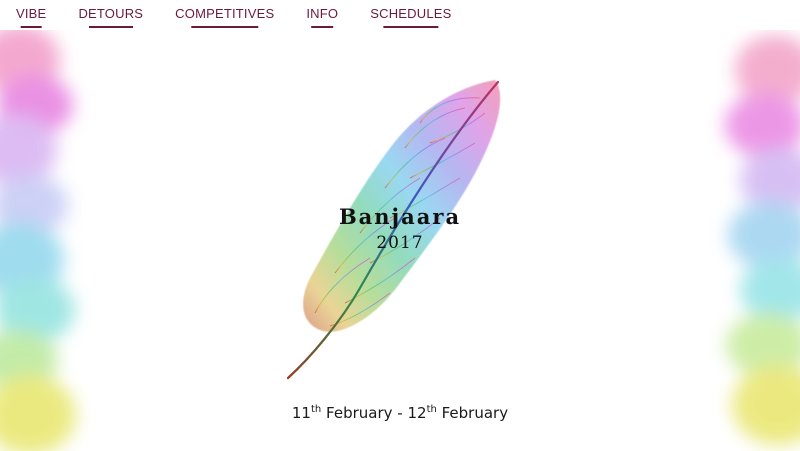  I want to click on start-month: February, so click(359, 413).